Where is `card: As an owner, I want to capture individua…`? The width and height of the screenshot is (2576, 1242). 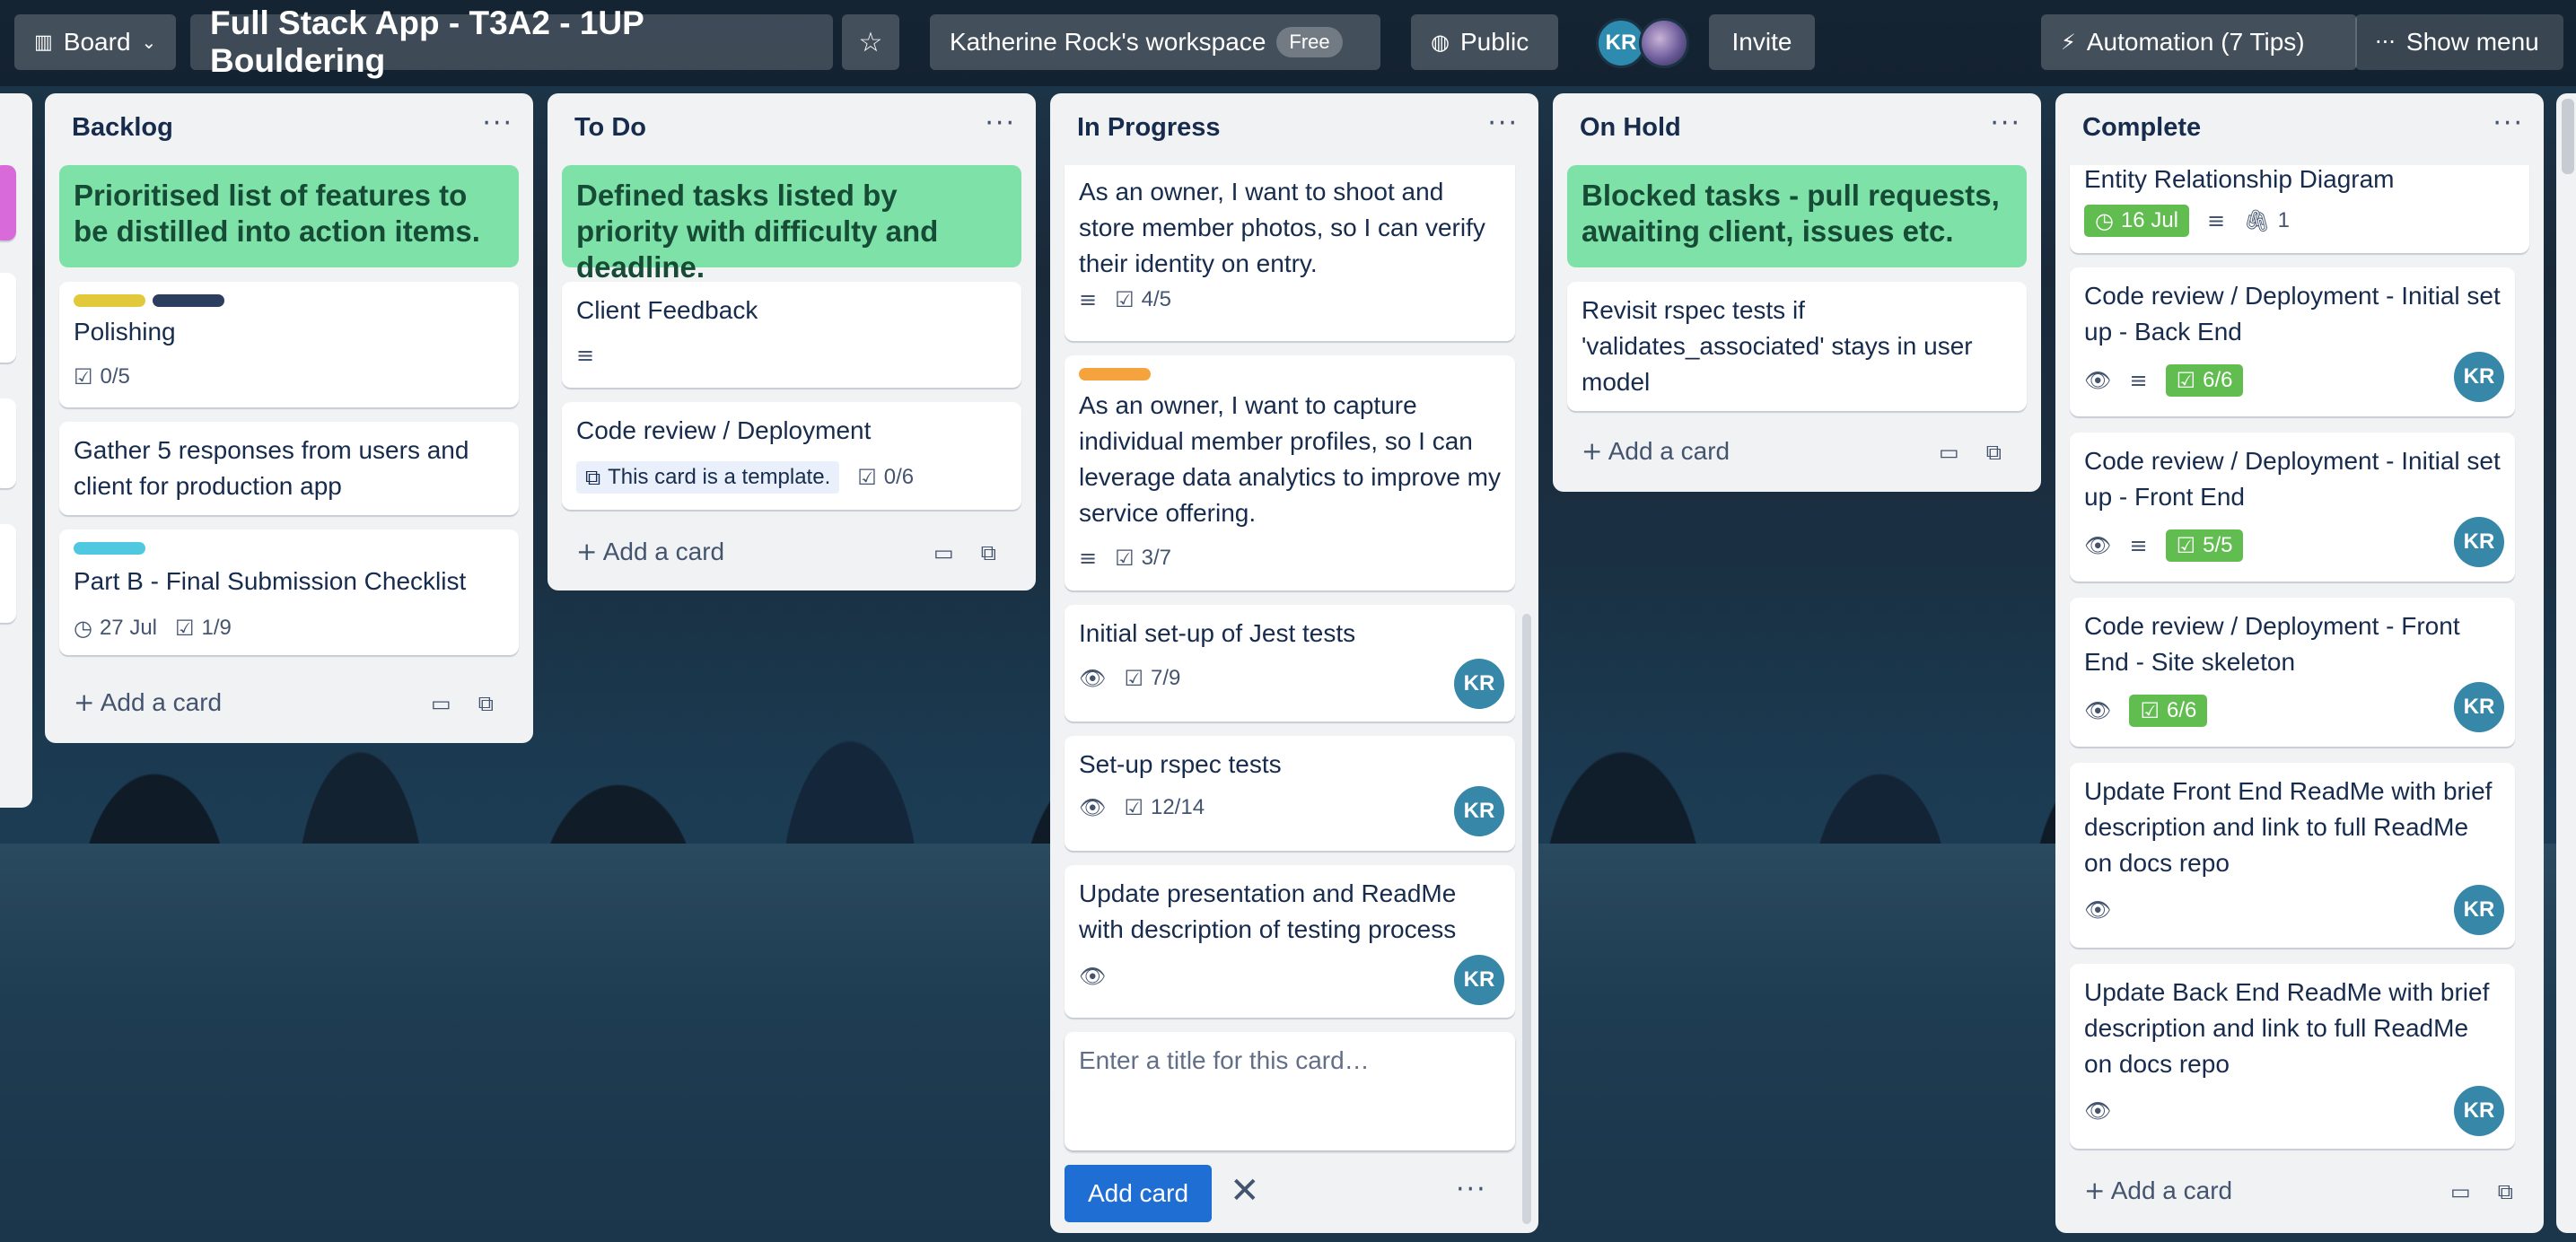
card: As an owner, I want to capture individua… is located at coordinates (1290, 473).